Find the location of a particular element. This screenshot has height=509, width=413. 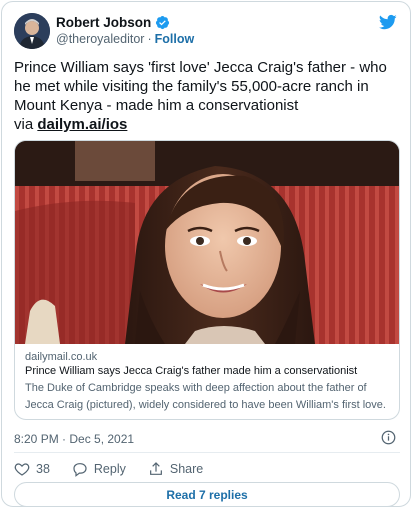

tweet-actions: 38 Reply Share is located at coordinates (119, 469).